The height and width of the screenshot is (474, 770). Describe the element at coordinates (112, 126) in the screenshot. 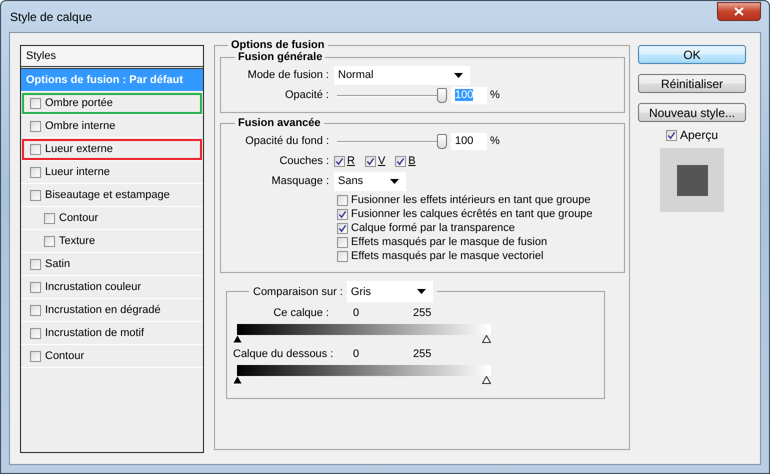

I see `sidebar-item: Ombre interne` at that location.